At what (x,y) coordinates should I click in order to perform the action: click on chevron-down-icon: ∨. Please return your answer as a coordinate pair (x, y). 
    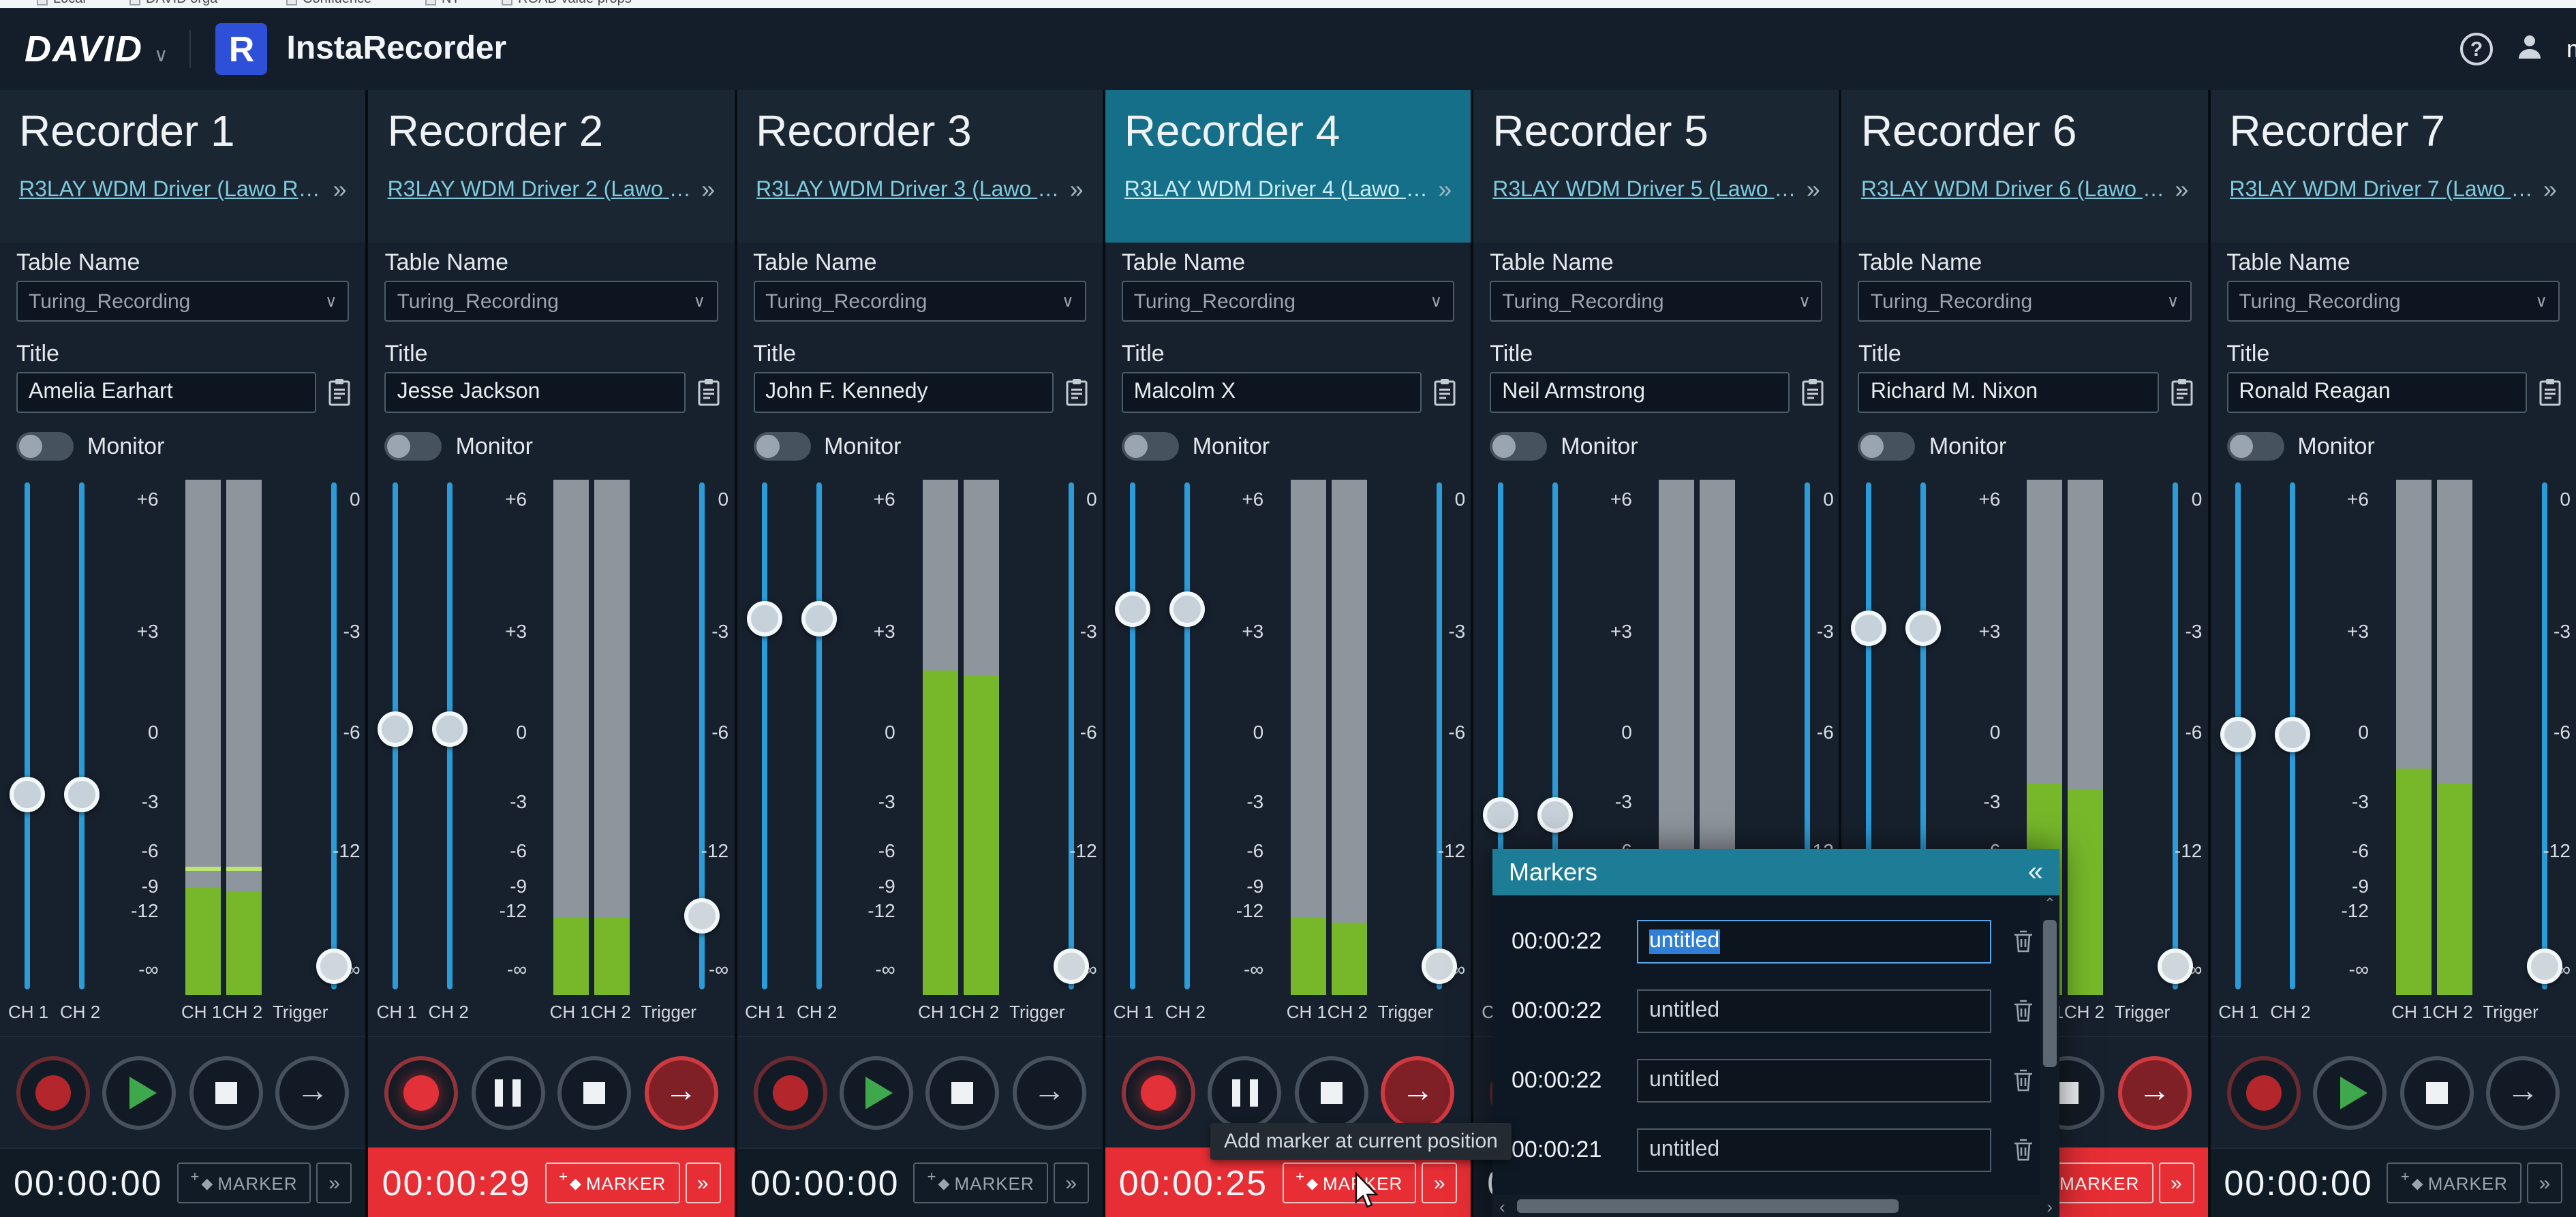
    Looking at the image, I should click on (161, 54).